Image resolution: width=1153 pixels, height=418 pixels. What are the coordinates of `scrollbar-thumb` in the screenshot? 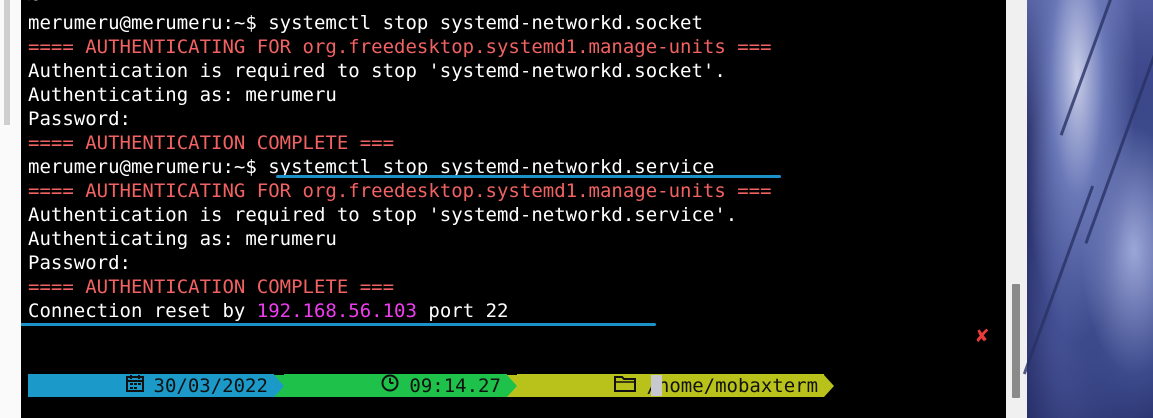 It's located at (1016, 341).